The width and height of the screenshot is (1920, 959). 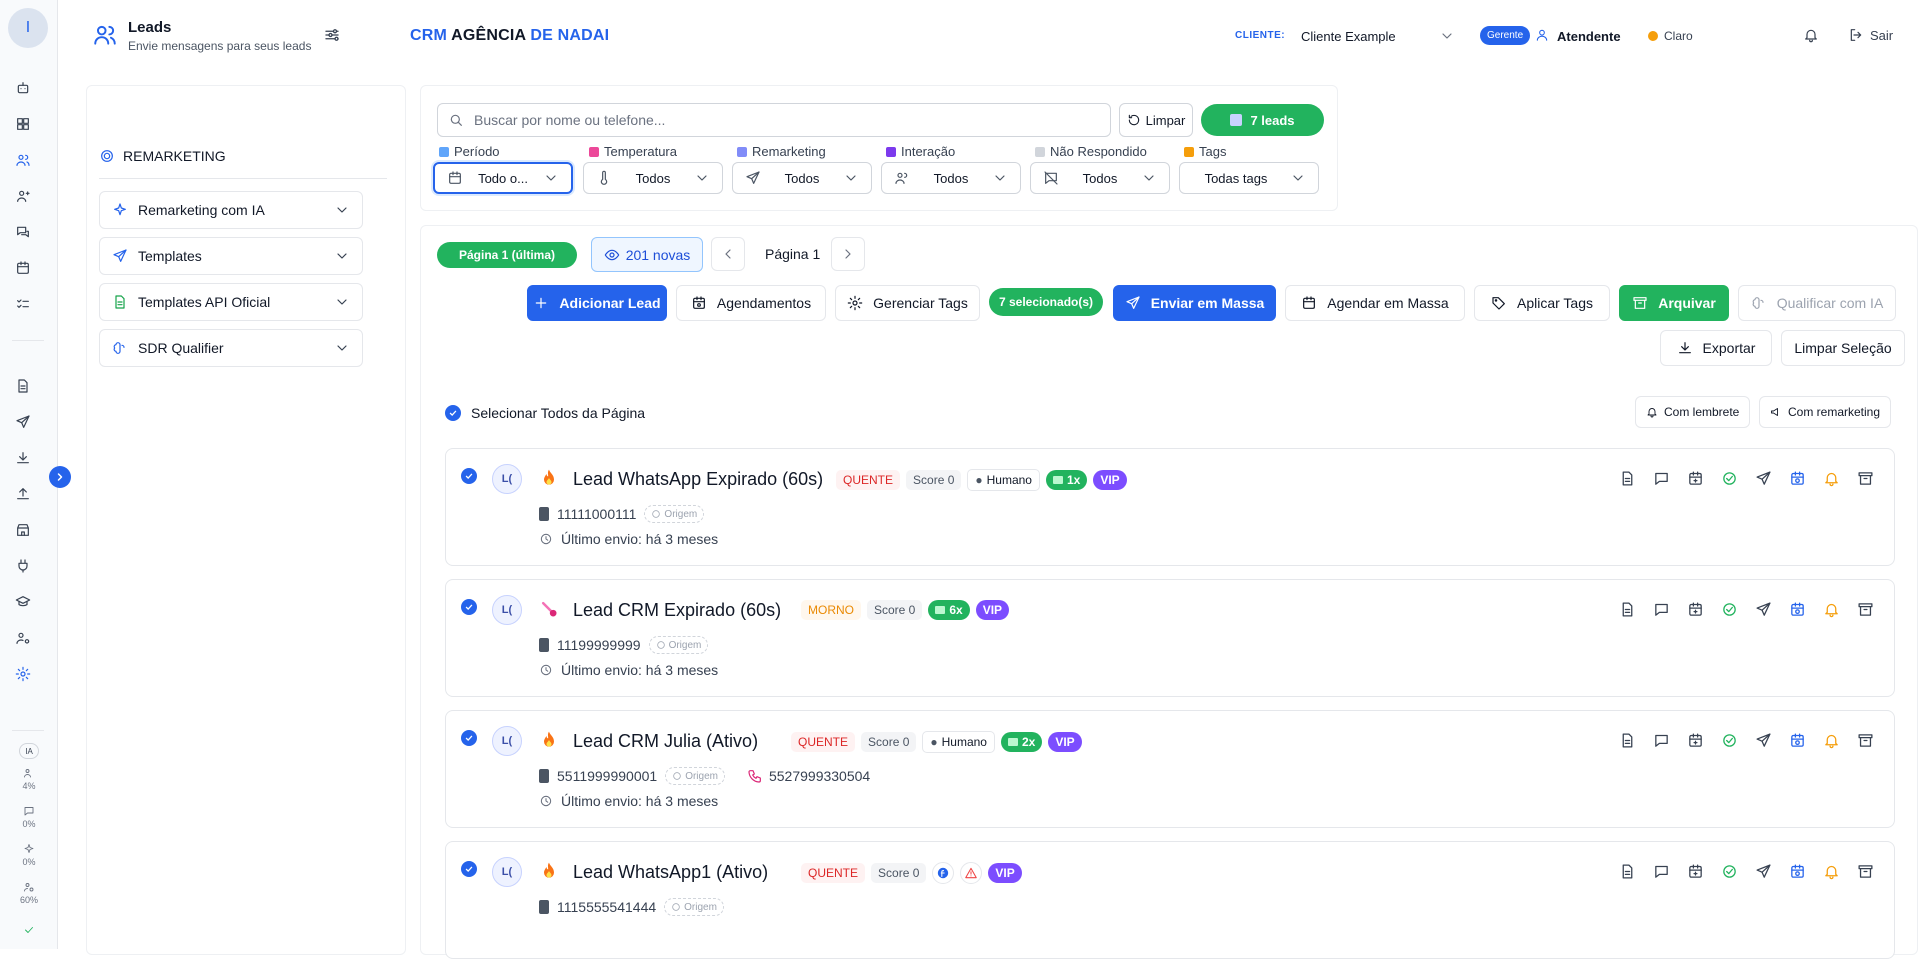 I want to click on chevron-down-icon, so click(x=1447, y=36).